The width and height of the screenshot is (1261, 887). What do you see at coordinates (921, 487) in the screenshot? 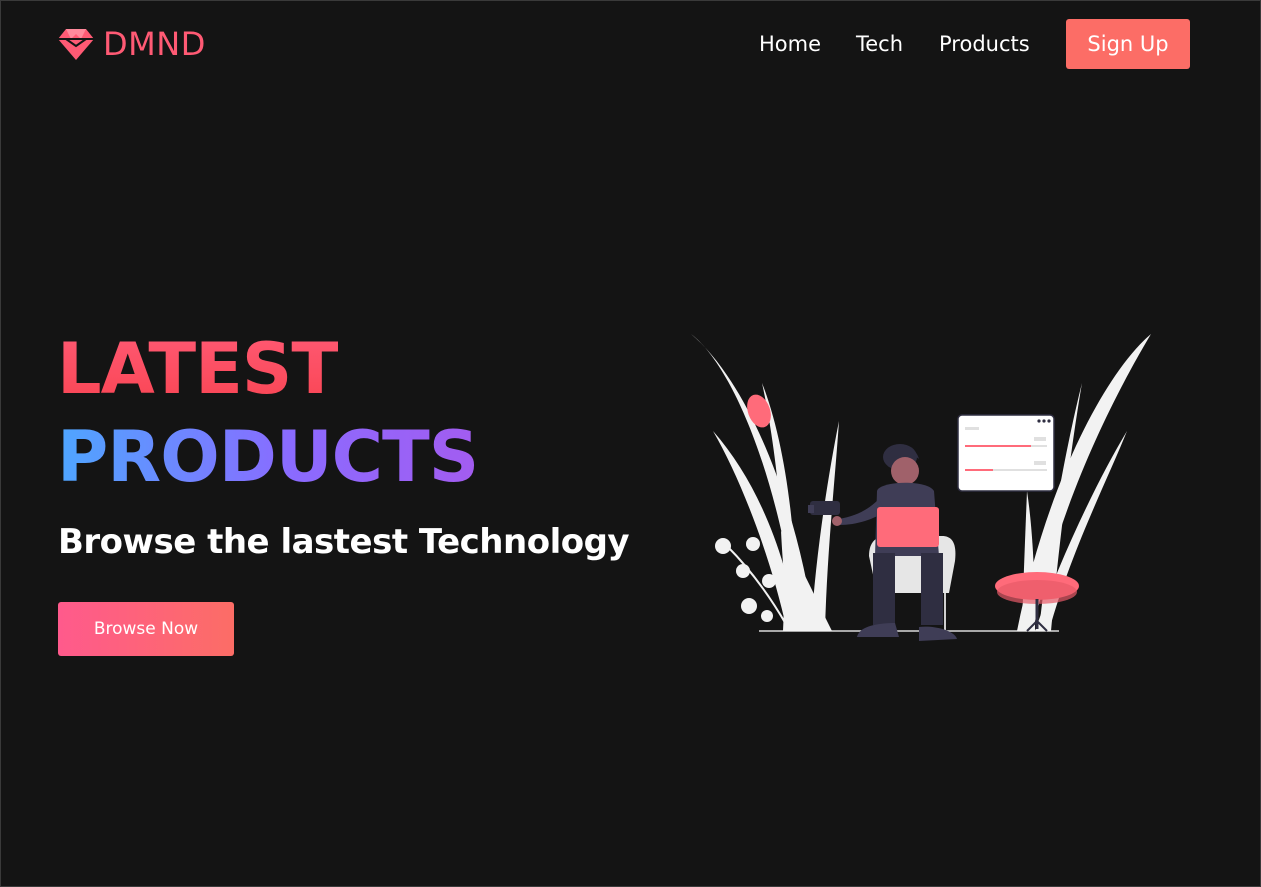
I see `person-with-laptop-illustration` at bounding box center [921, 487].